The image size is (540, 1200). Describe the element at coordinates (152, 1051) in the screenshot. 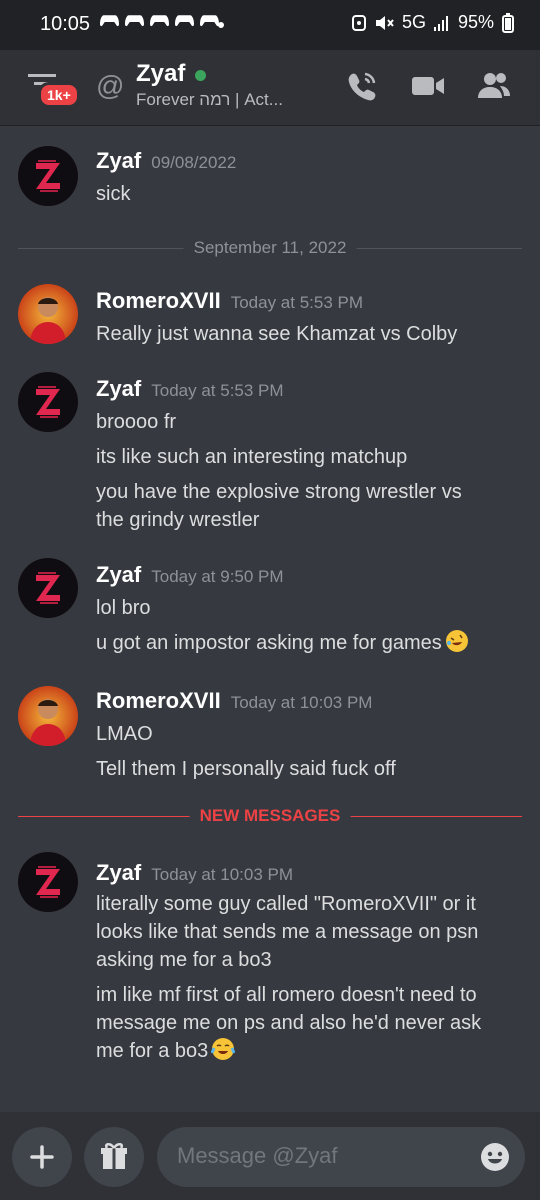

I see `message-text: me for a bo3` at that location.